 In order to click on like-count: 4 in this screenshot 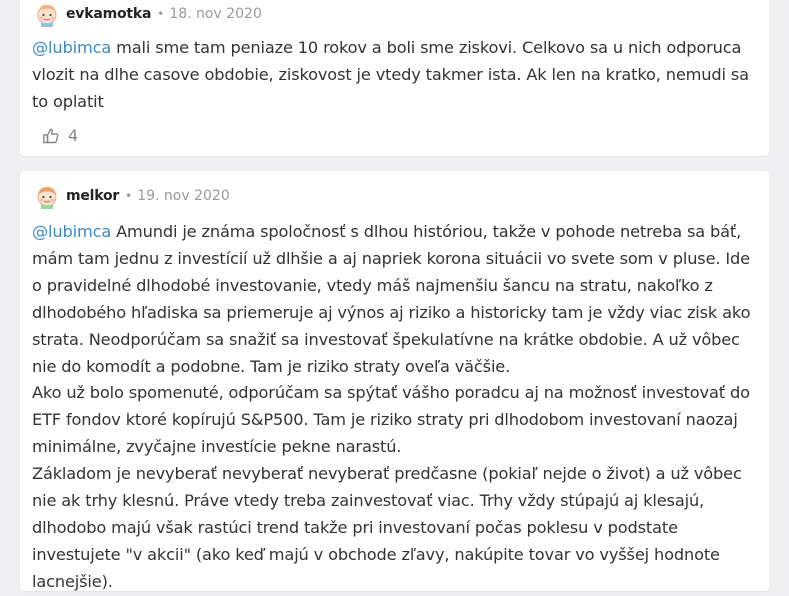, I will do `click(73, 135)`.